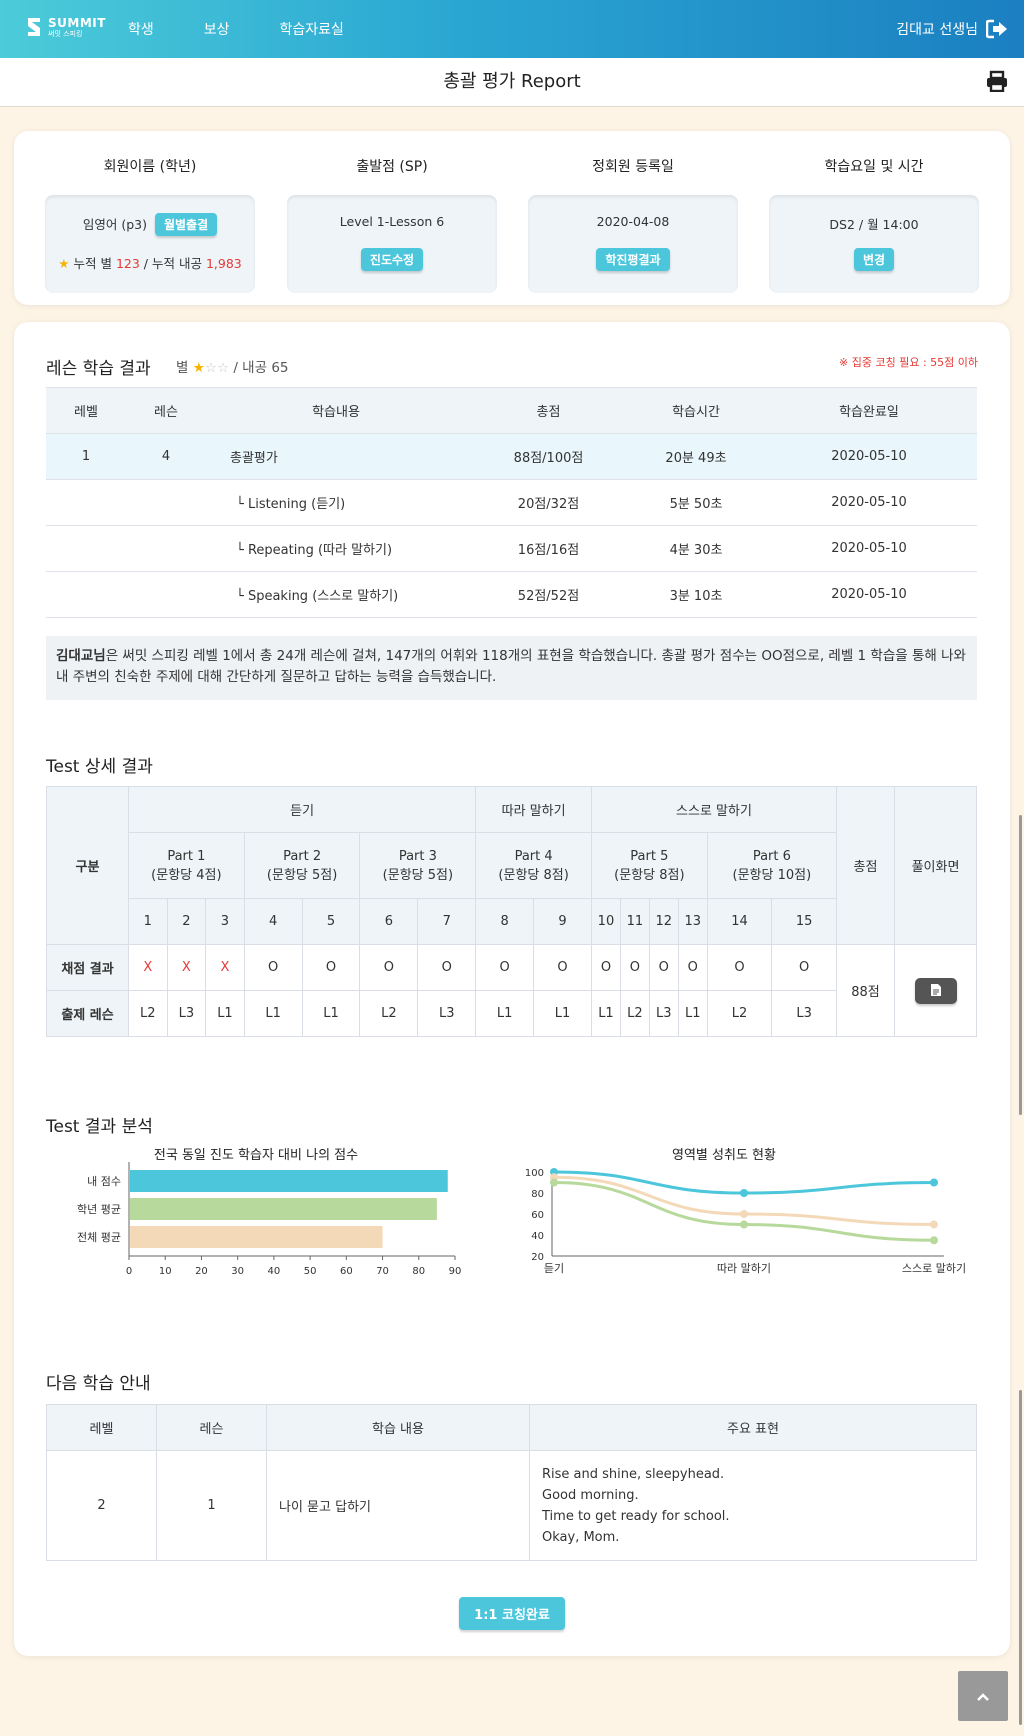  Describe the element at coordinates (663, 1013) in the screenshot. I see `lesson-cell: L3` at that location.